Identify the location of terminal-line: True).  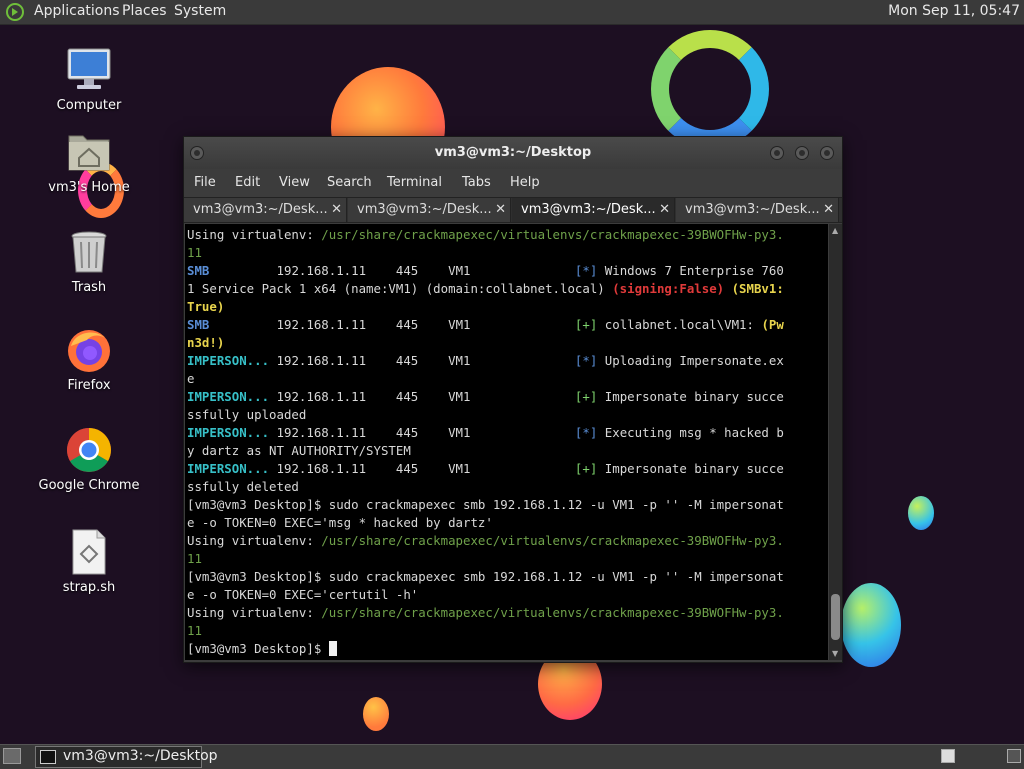
(507, 307).